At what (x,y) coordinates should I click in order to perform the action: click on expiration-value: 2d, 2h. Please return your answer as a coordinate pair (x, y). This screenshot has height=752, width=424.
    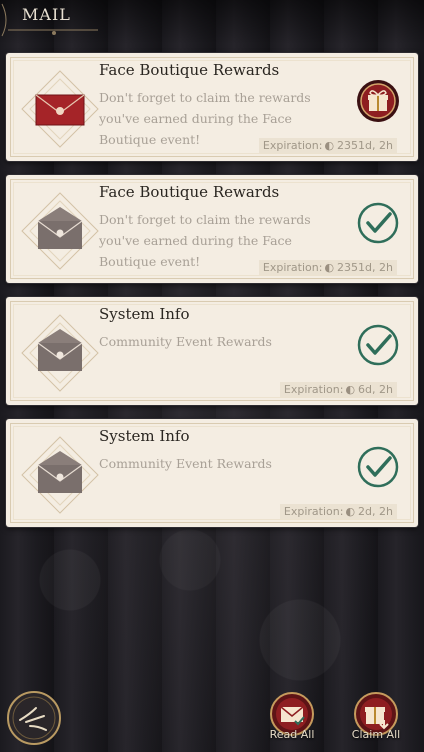
    Looking at the image, I should click on (375, 511).